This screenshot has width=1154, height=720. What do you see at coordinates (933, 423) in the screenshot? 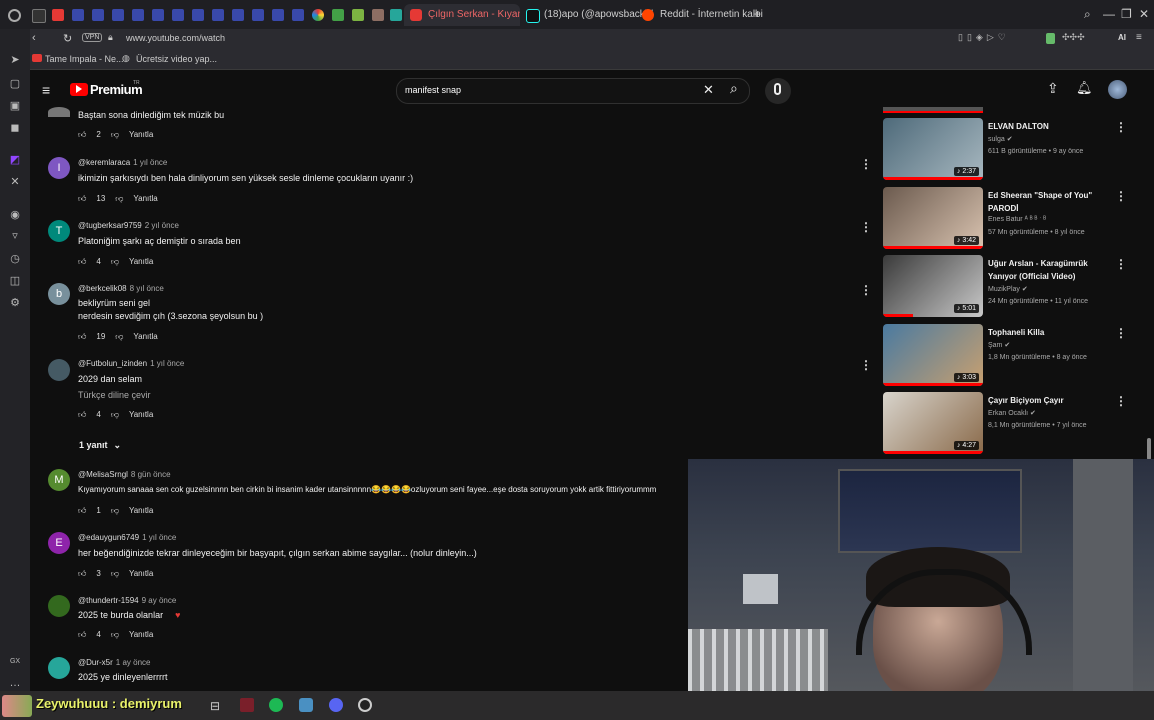
I see `video-thumbnail: ♪ 4:27` at bounding box center [933, 423].